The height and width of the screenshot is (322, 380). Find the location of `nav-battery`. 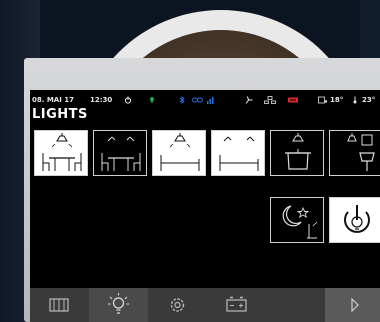

nav-battery is located at coordinates (236, 305).